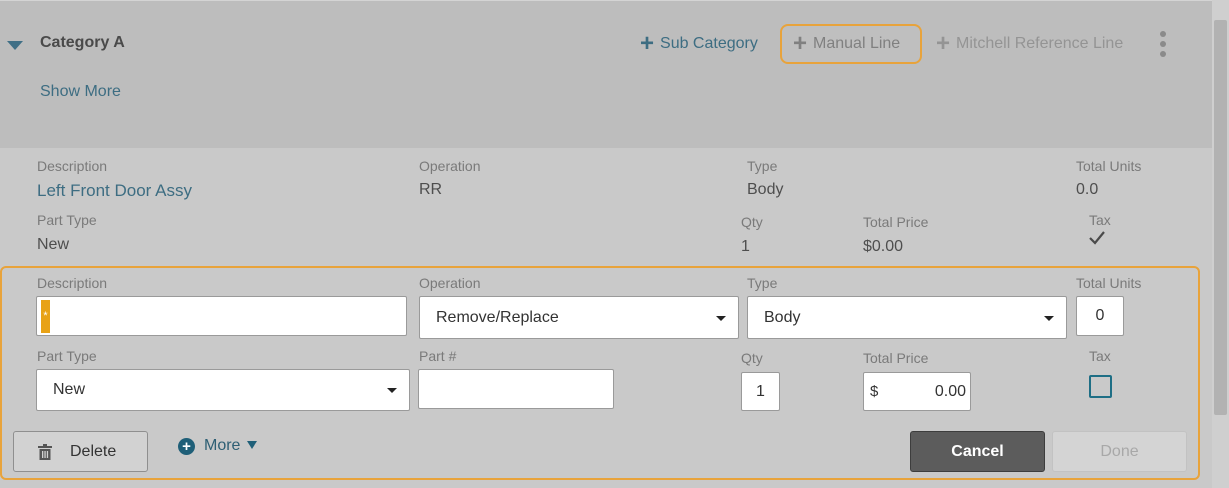 The image size is (1229, 488). I want to click on part-type-selected-value: New, so click(69, 389).